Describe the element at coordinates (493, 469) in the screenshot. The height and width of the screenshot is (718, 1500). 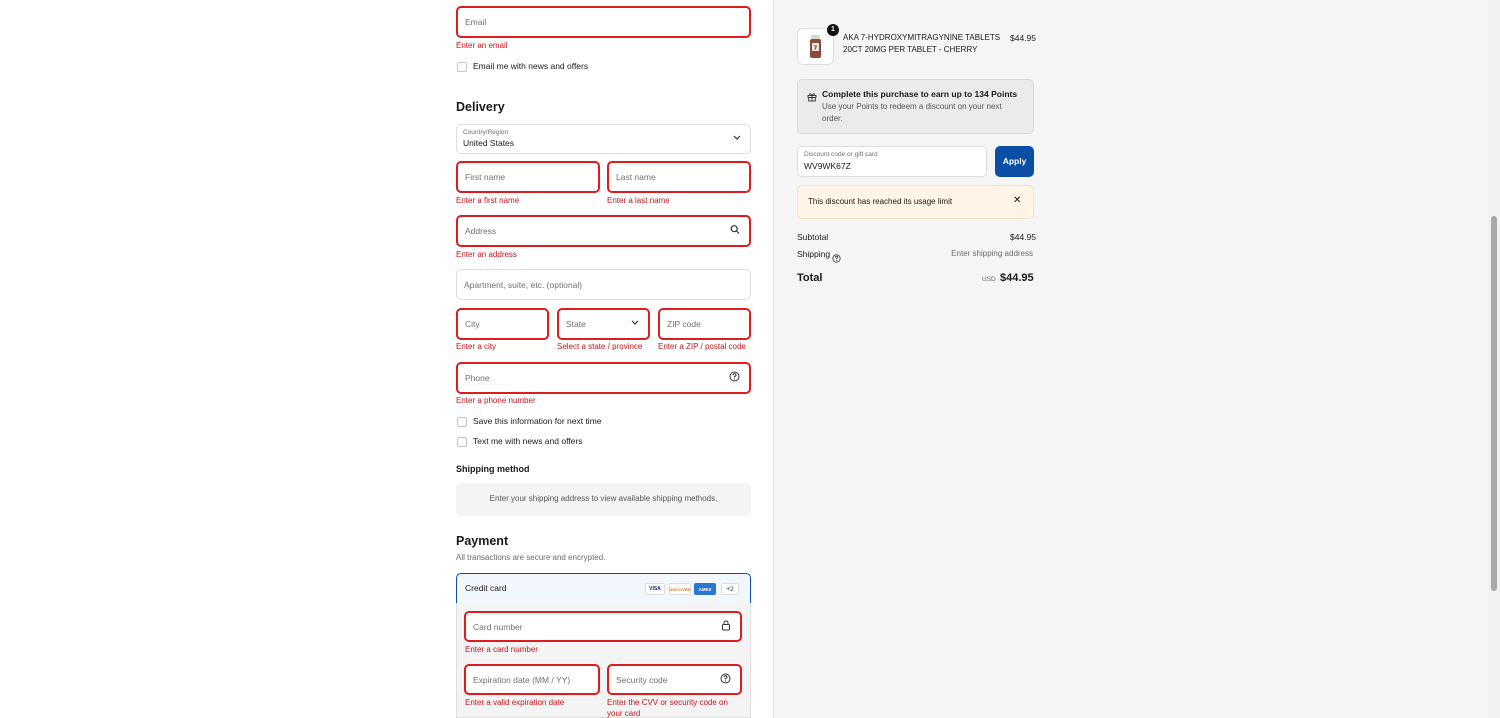
I see `shipping-method-heading: Shipping method` at that location.